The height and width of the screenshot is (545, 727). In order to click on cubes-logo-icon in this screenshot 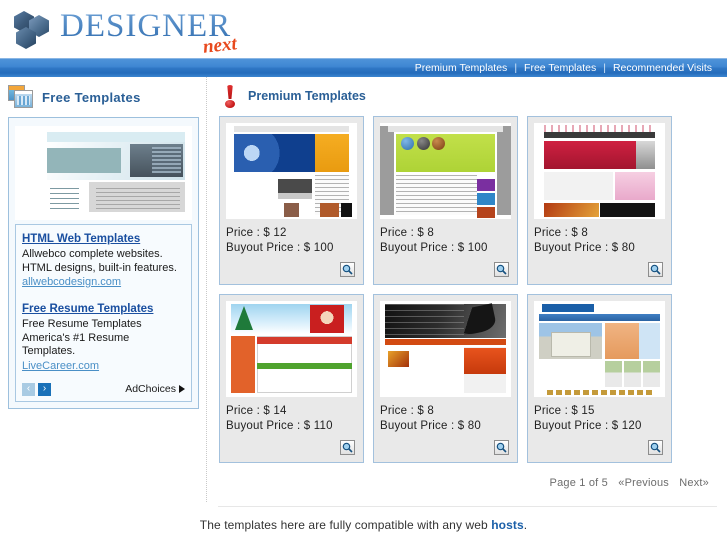, I will do `click(33, 31)`.